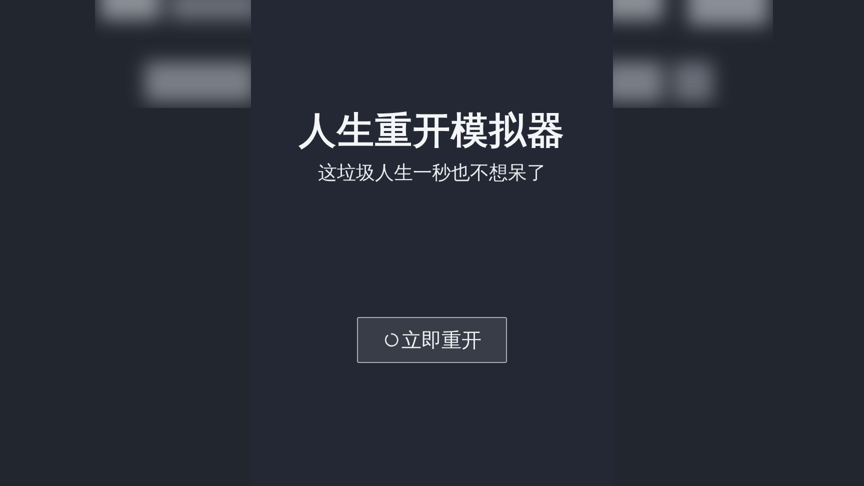  Describe the element at coordinates (432, 340) in the screenshot. I see `restart-button: 立即重开` at that location.